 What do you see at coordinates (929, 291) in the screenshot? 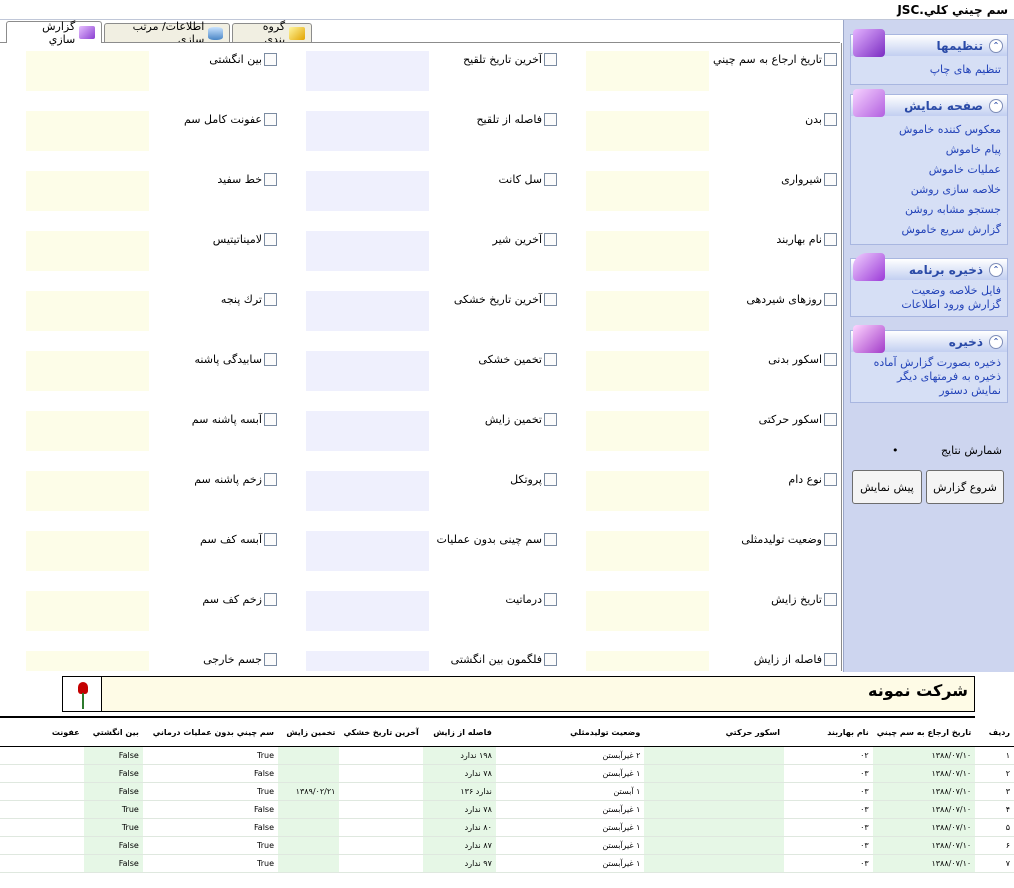
I see `link-status-summary-file: فايل خلاصه وضعيت` at bounding box center [929, 291].